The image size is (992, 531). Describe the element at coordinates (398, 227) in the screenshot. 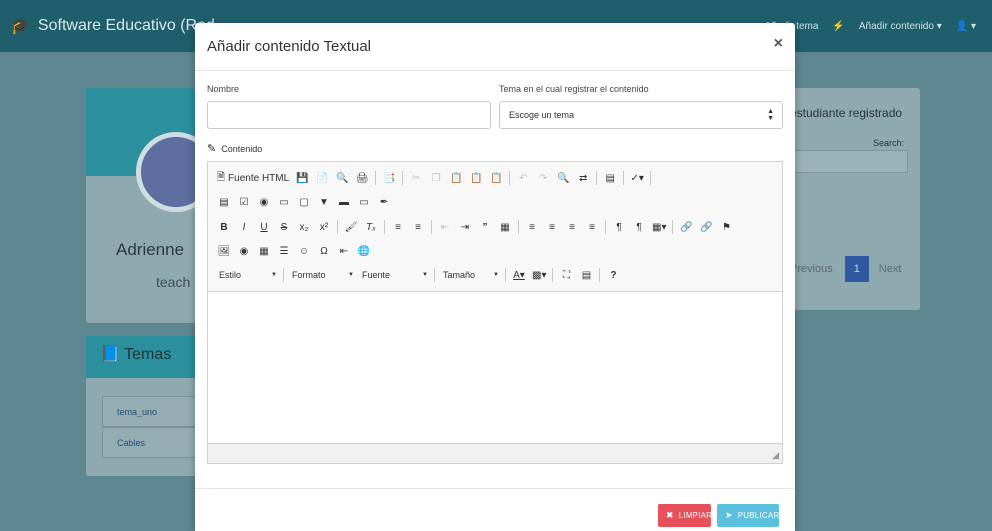

I see `numbered-list-icon: ≡` at that location.